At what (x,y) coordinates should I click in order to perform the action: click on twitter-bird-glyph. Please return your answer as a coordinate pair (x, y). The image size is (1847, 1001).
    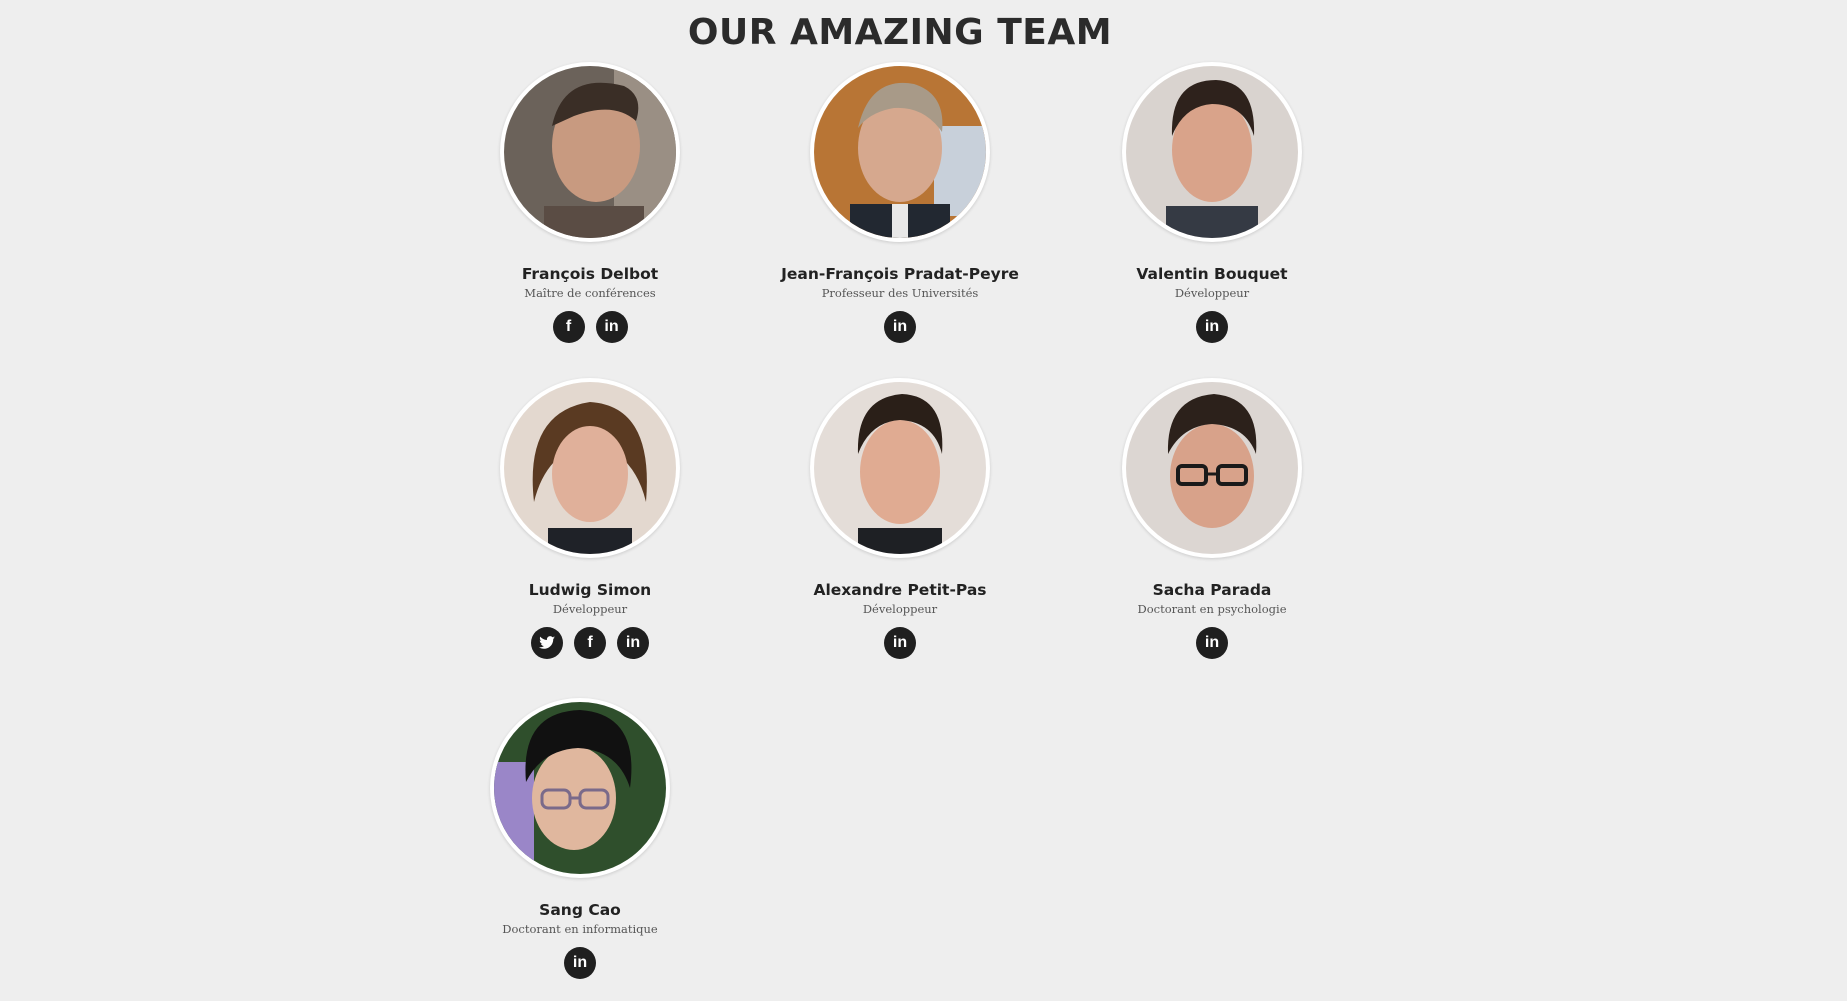
    Looking at the image, I should click on (547, 642).